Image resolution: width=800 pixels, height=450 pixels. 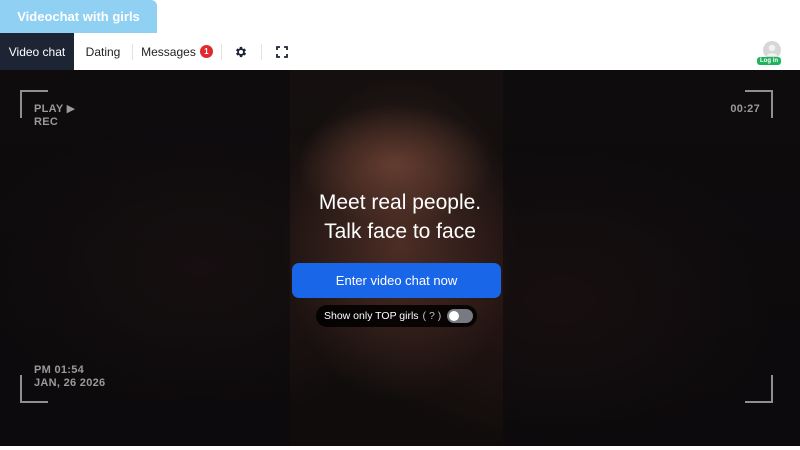 I want to click on fullscreen-button, so click(x=282, y=51).